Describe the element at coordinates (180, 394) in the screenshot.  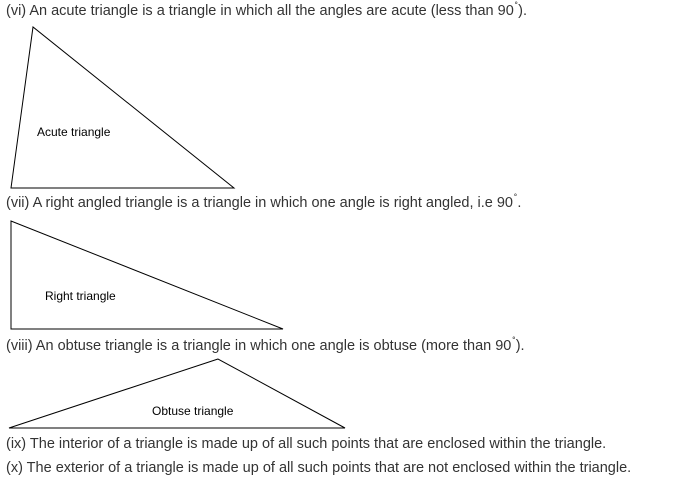
I see `obtuse-triangle-figure: Obtuse triangle` at that location.